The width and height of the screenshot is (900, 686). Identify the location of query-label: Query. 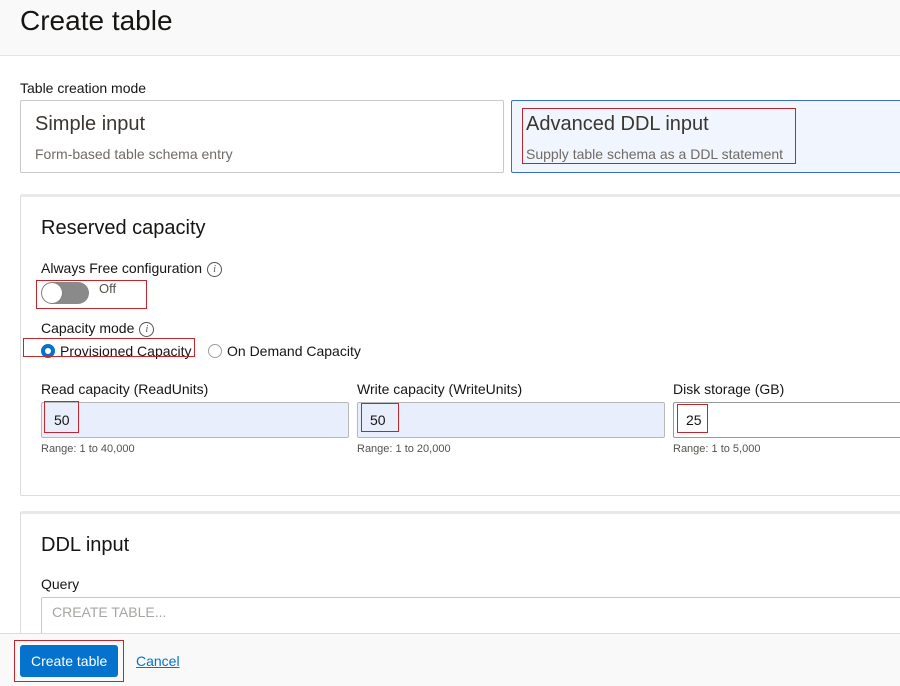
(60, 584).